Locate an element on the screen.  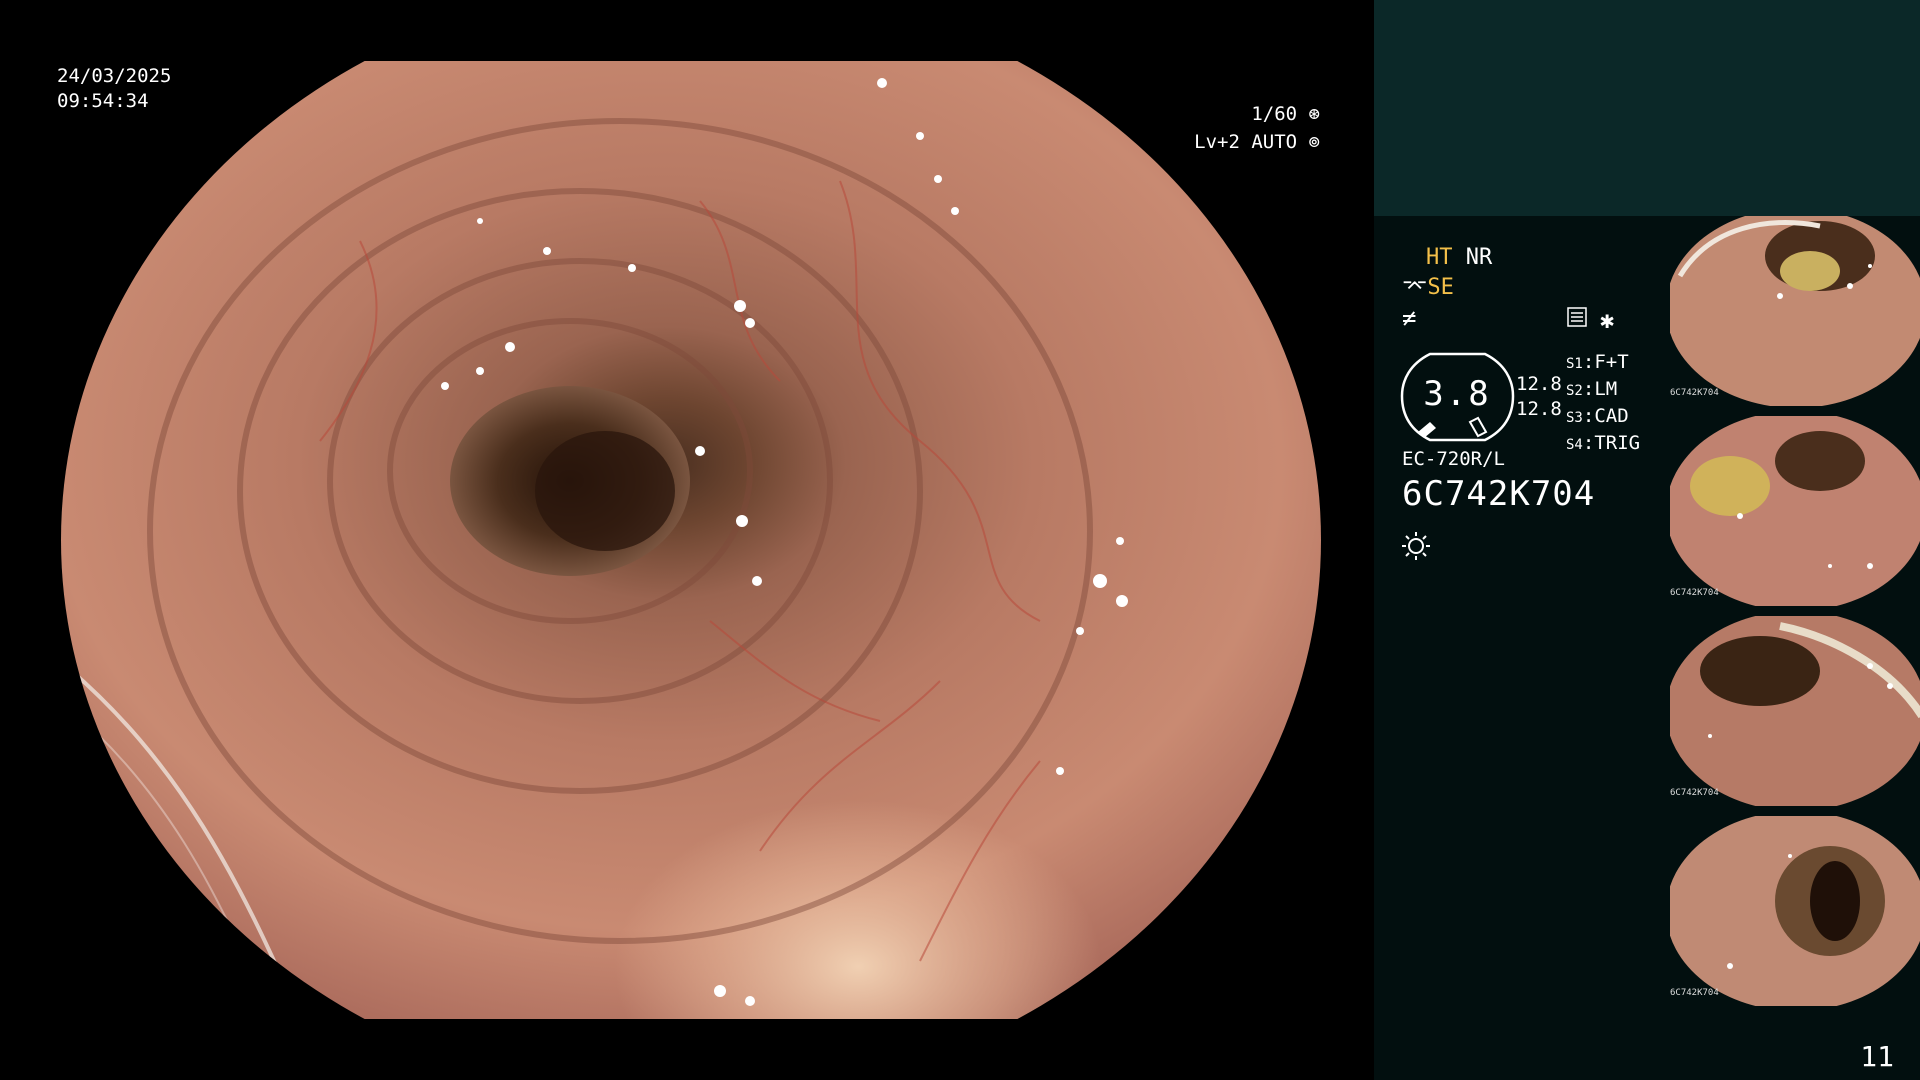
image-mode-row: HT NR is located at coordinates (1459, 258).